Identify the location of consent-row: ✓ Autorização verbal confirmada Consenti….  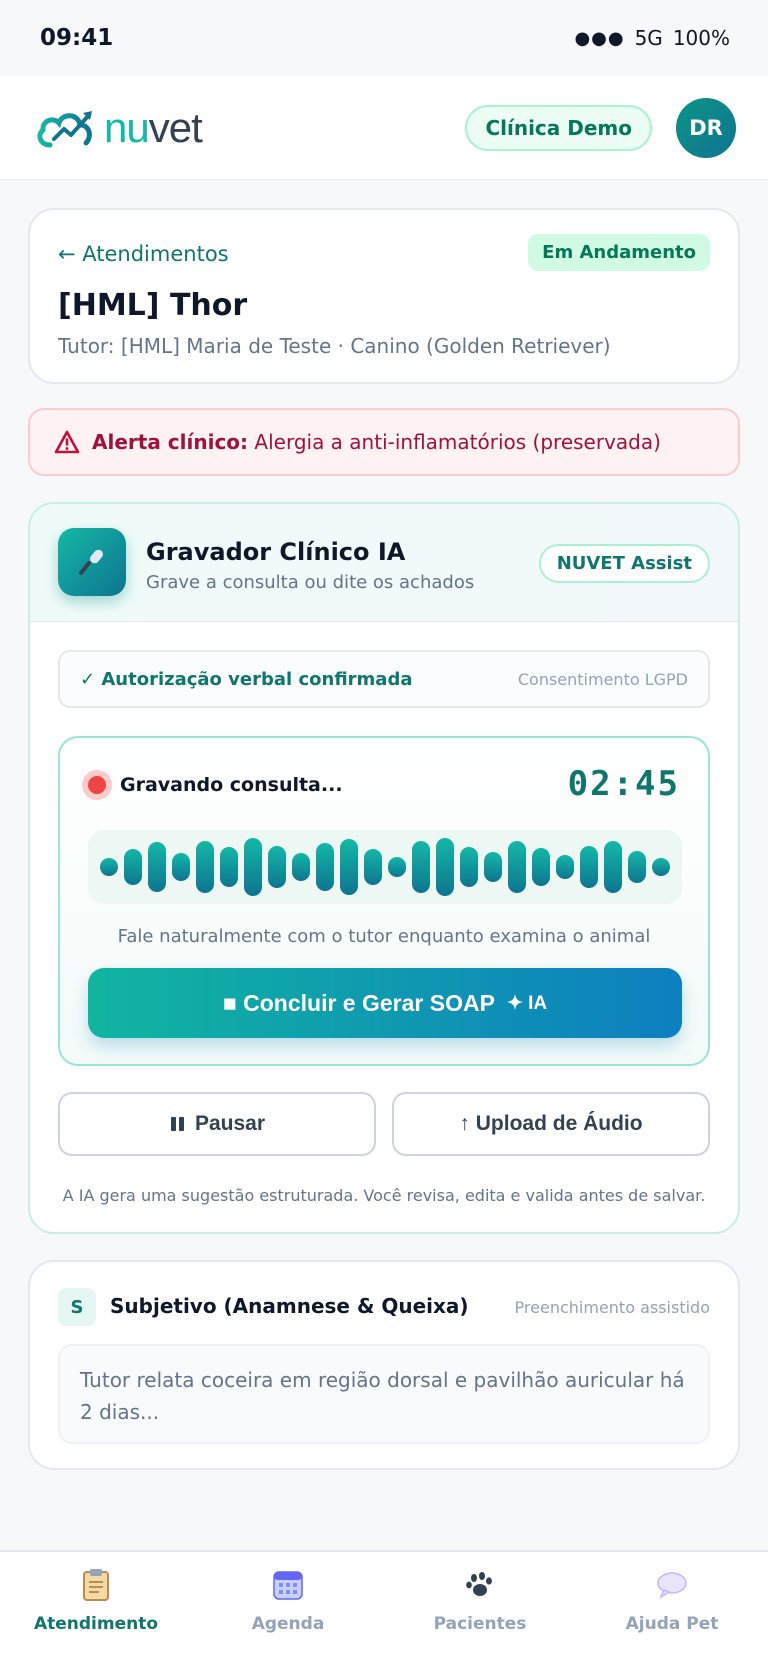
(384, 679).